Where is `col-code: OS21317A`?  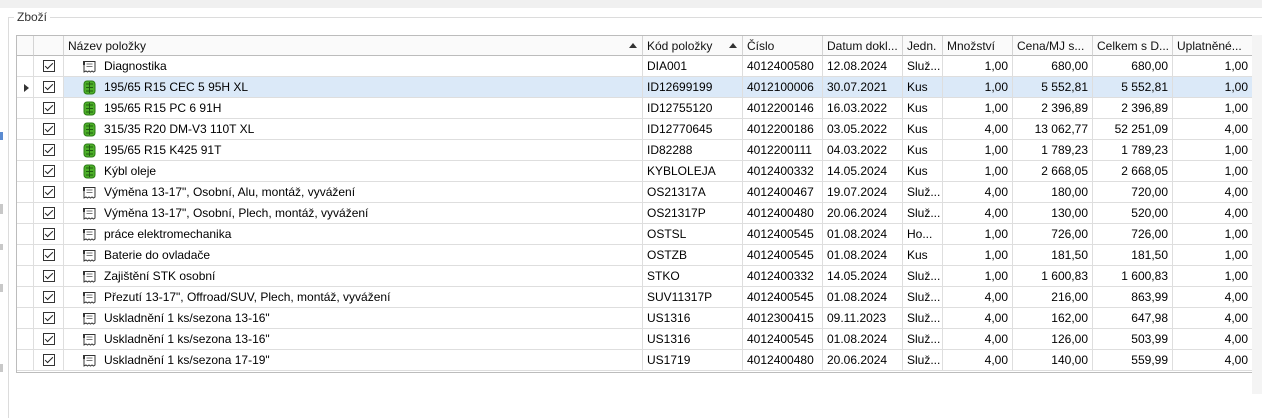 col-code: OS21317A is located at coordinates (693, 192).